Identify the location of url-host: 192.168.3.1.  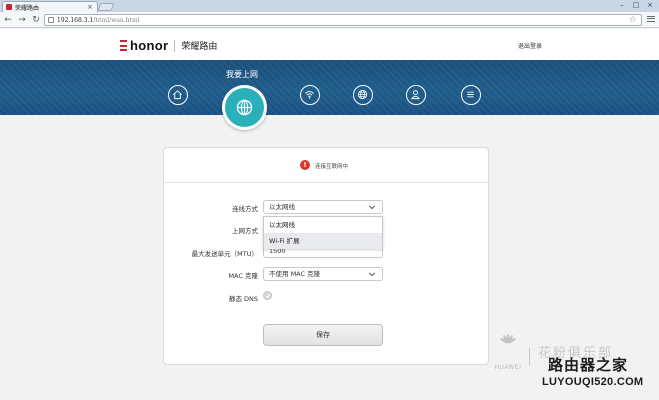
(75, 20).